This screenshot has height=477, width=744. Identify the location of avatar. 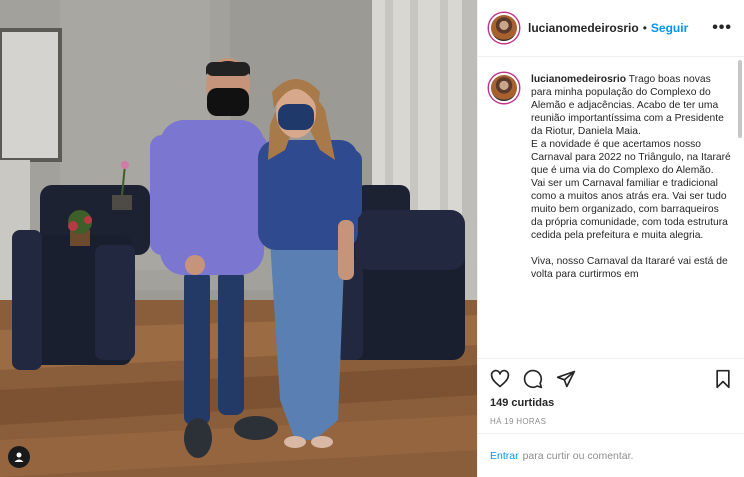
(504, 28).